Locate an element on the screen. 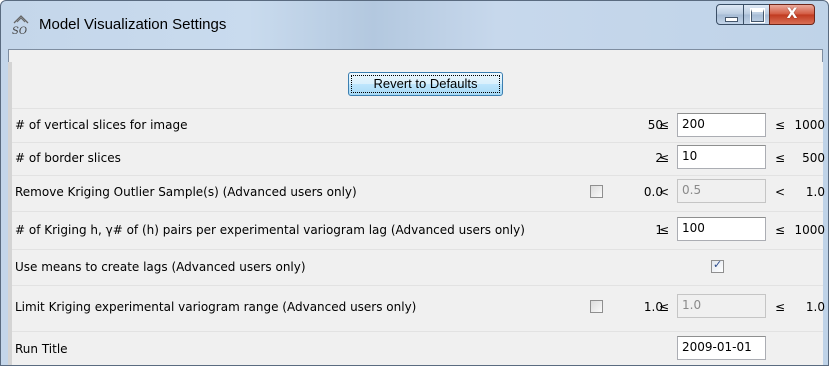  close-icon: X is located at coordinates (792, 14).